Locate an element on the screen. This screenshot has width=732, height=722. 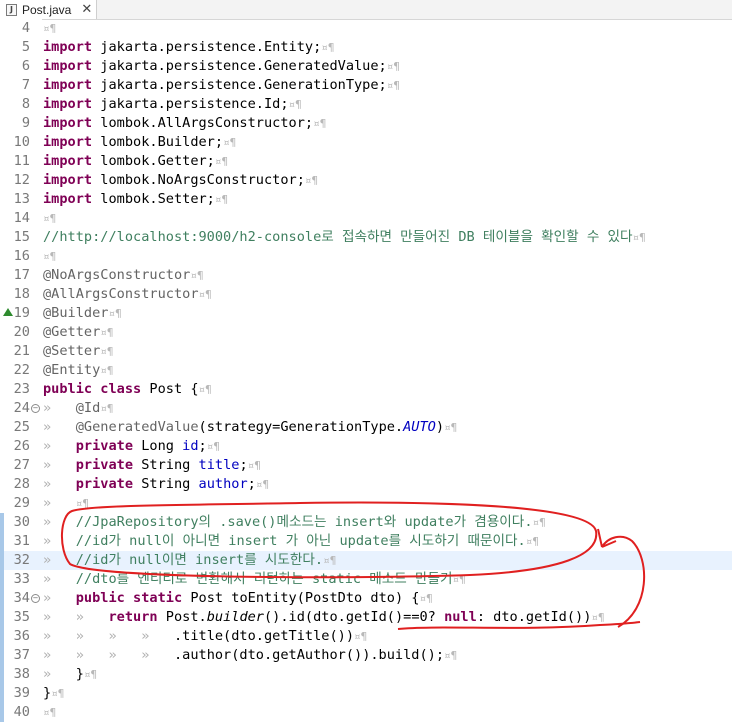
red-annotation is located at coordinates (353, 565).